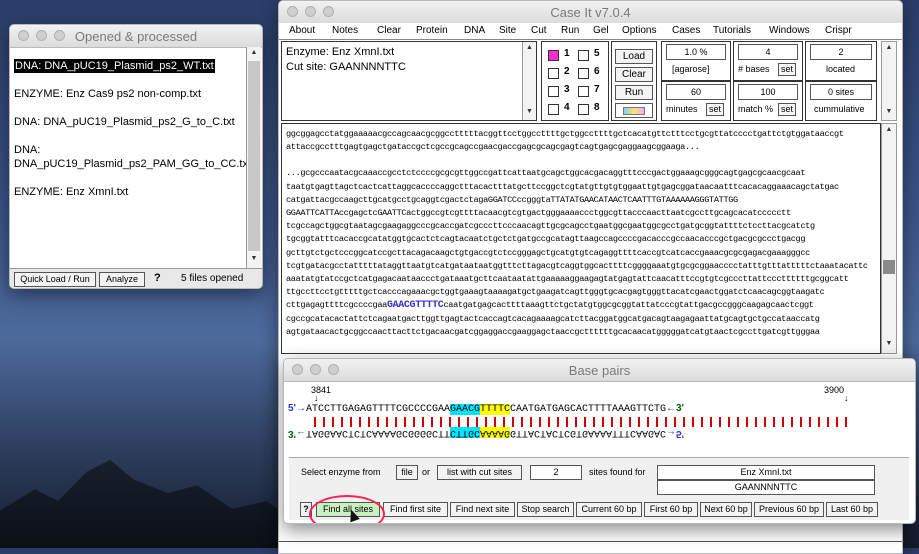  What do you see at coordinates (553, 91) in the screenshot?
I see `lane-3-checkbox` at bounding box center [553, 91].